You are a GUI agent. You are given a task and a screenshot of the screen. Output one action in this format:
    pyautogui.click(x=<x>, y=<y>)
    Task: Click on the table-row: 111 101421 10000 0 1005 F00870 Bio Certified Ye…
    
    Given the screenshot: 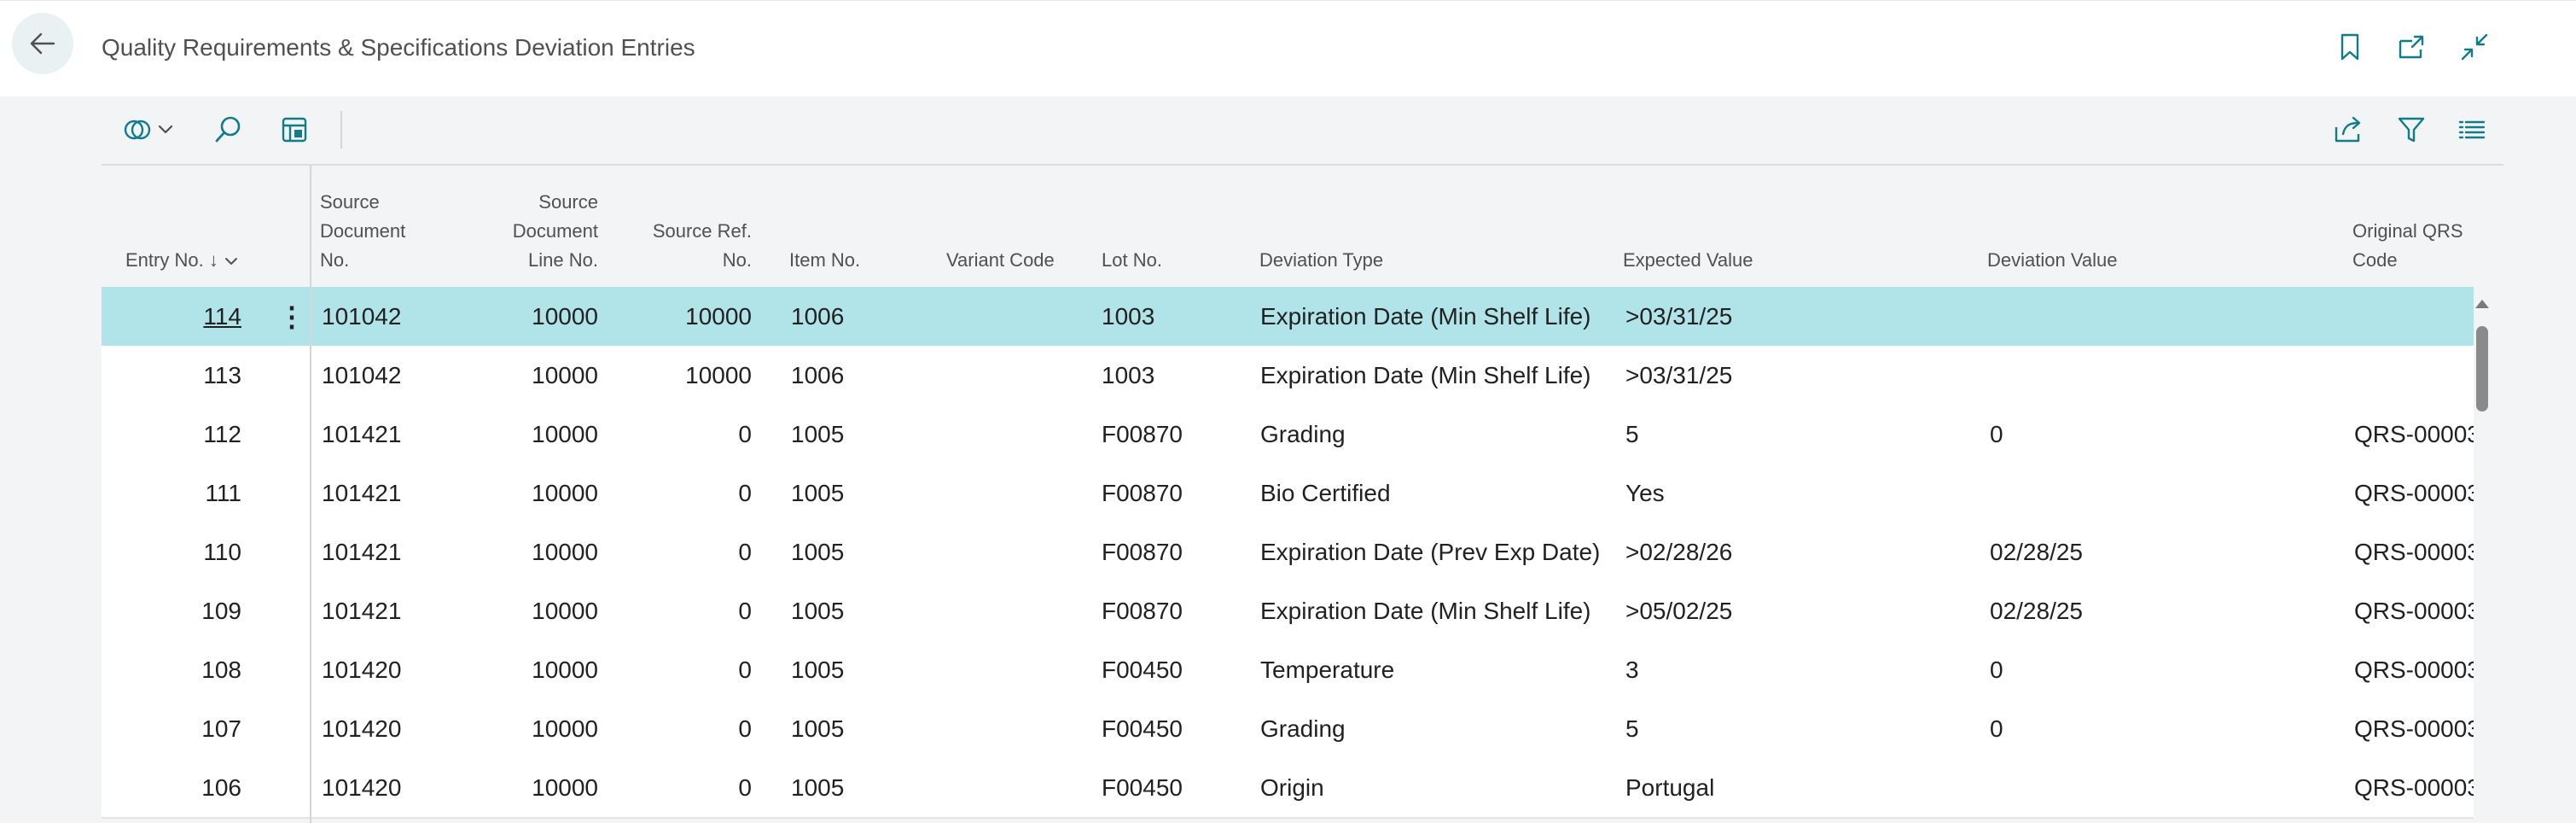 What is the action you would take?
    pyautogui.click(x=1288, y=494)
    